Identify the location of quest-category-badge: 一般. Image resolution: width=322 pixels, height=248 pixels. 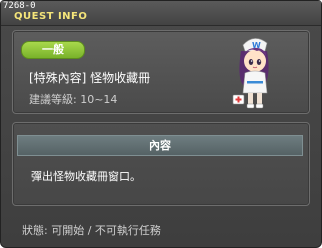
(53, 50).